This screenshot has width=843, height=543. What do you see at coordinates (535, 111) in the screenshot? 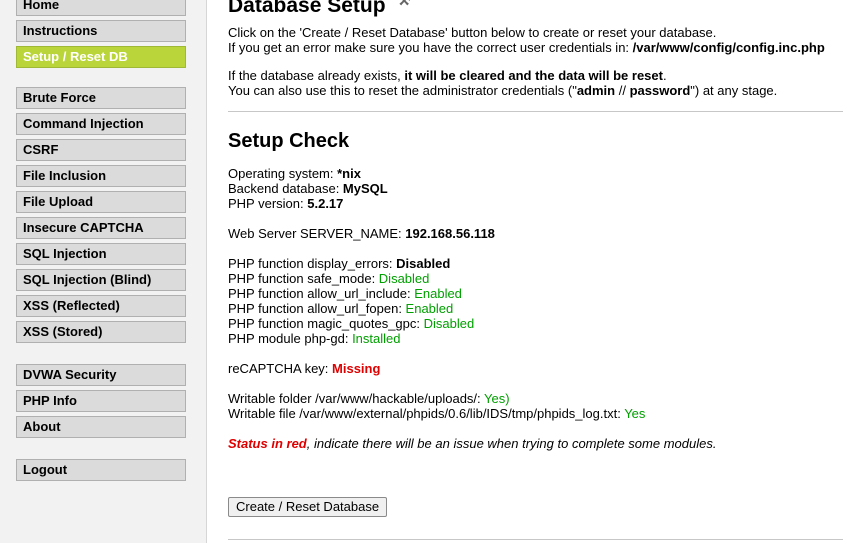
I see `divider-top` at bounding box center [535, 111].